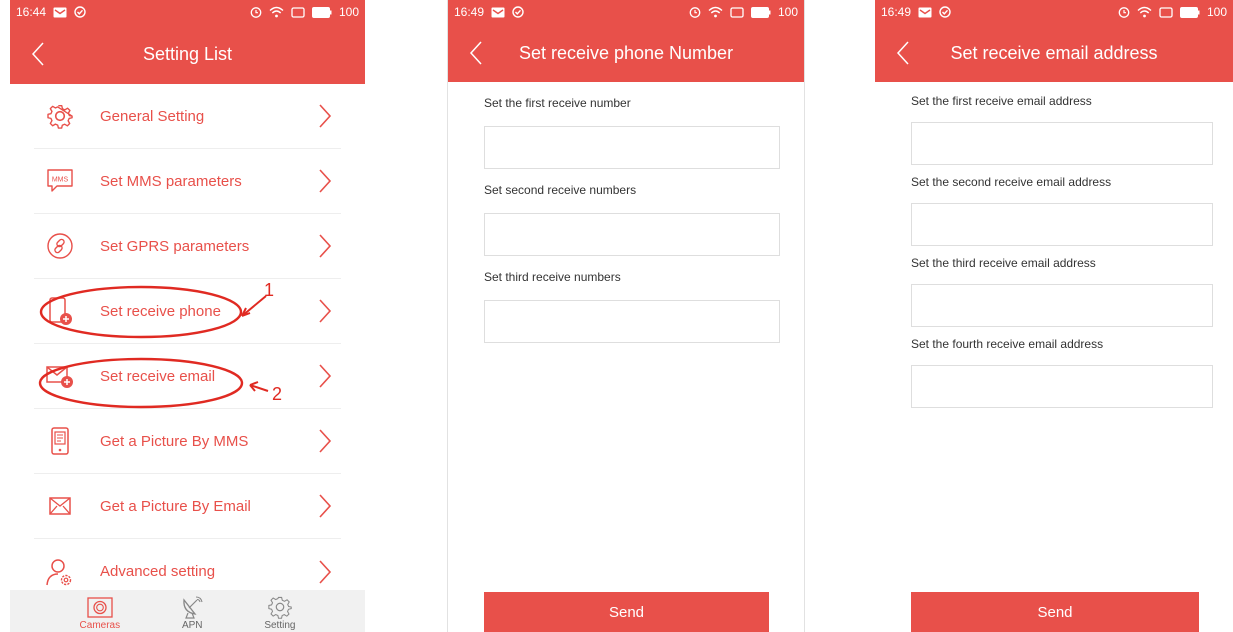 The width and height of the screenshot is (1233, 632). Describe the element at coordinates (1062, 143) in the screenshot. I see `first-receive-email-input` at that location.